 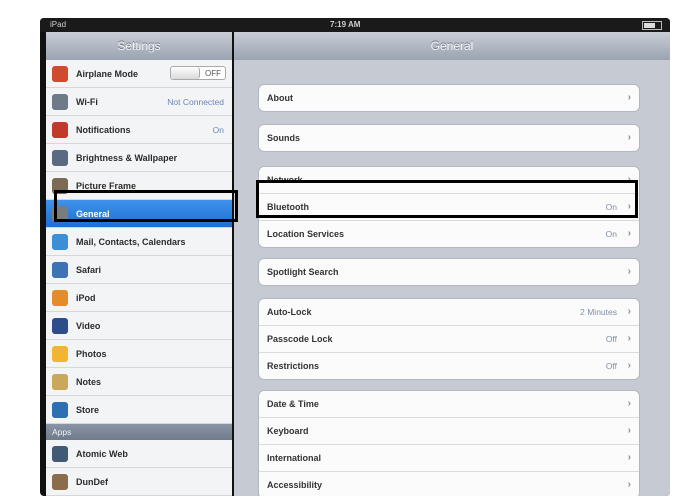 I want to click on highlight-box-general, so click(x=146, y=206).